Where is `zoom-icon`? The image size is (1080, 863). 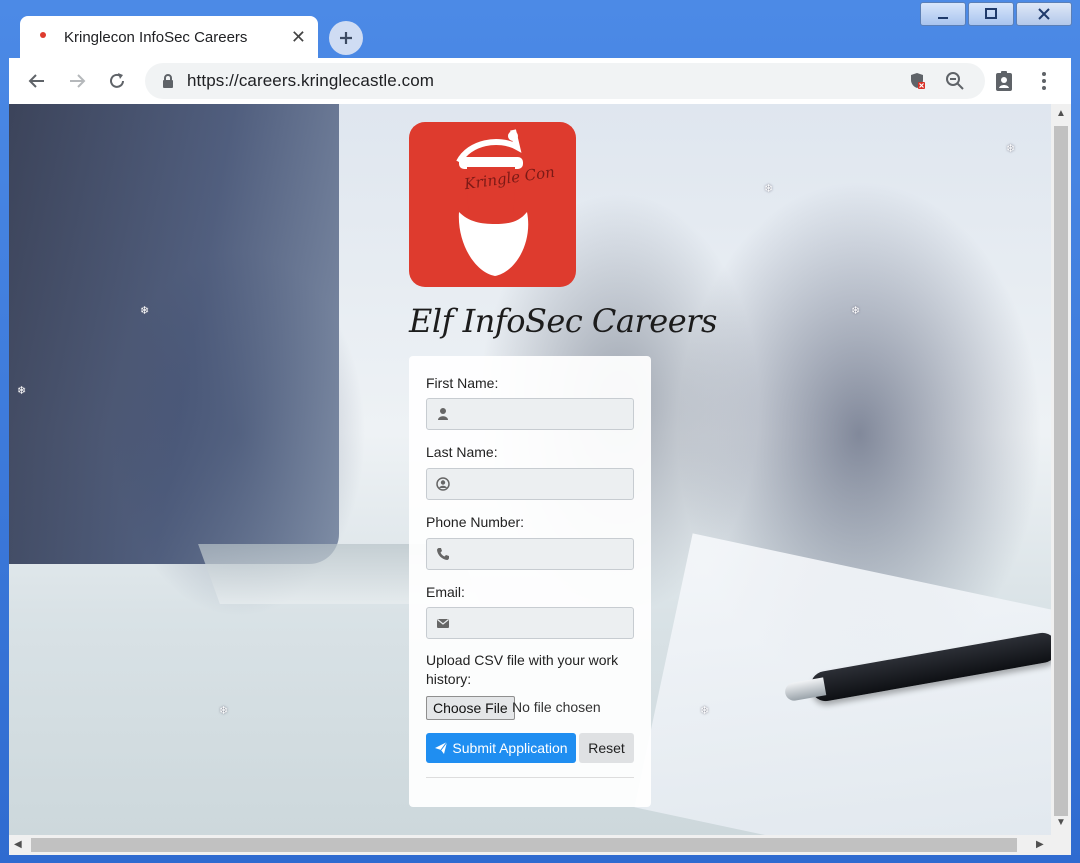
zoom-icon is located at coordinates (955, 81).